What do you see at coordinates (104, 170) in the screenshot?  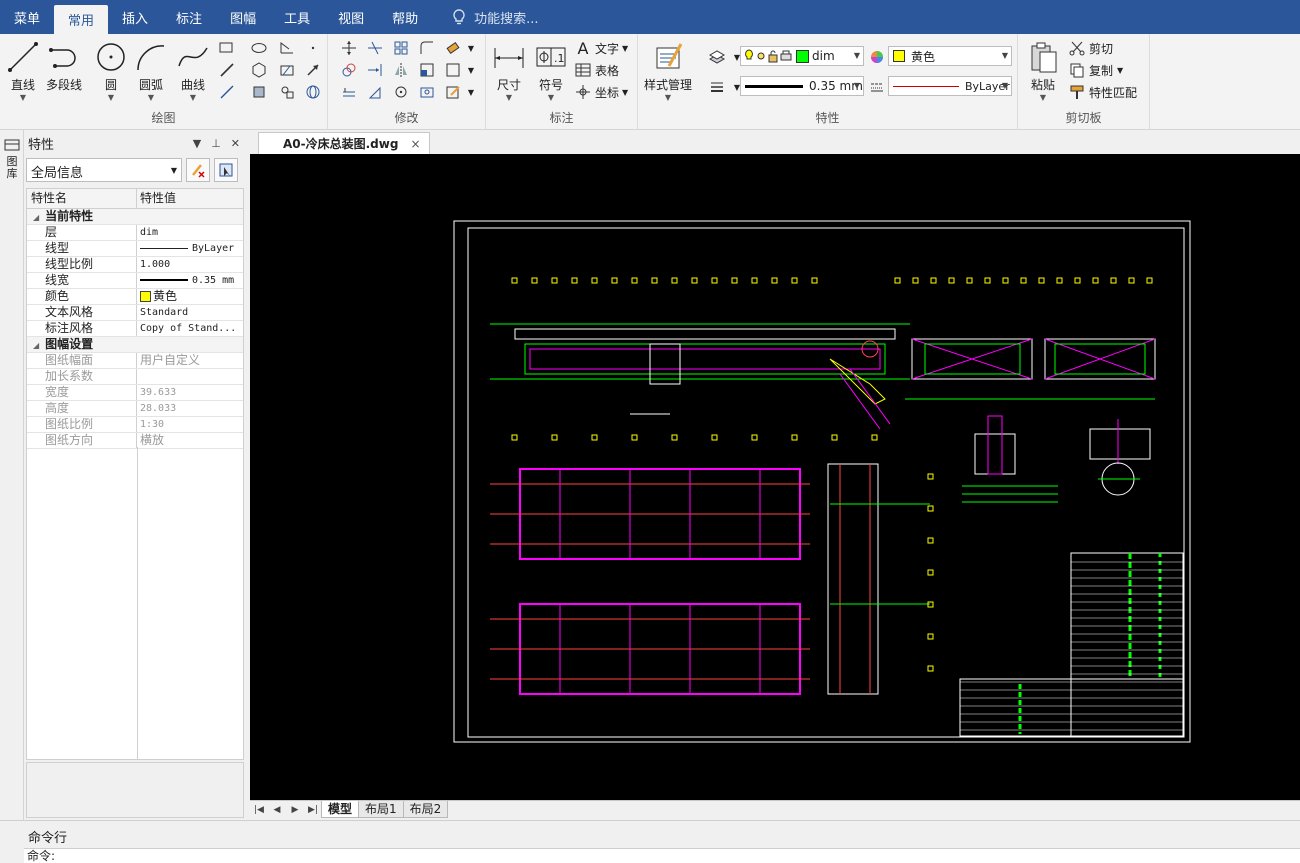 I see `object-selector: 全局信息 ▼` at bounding box center [104, 170].